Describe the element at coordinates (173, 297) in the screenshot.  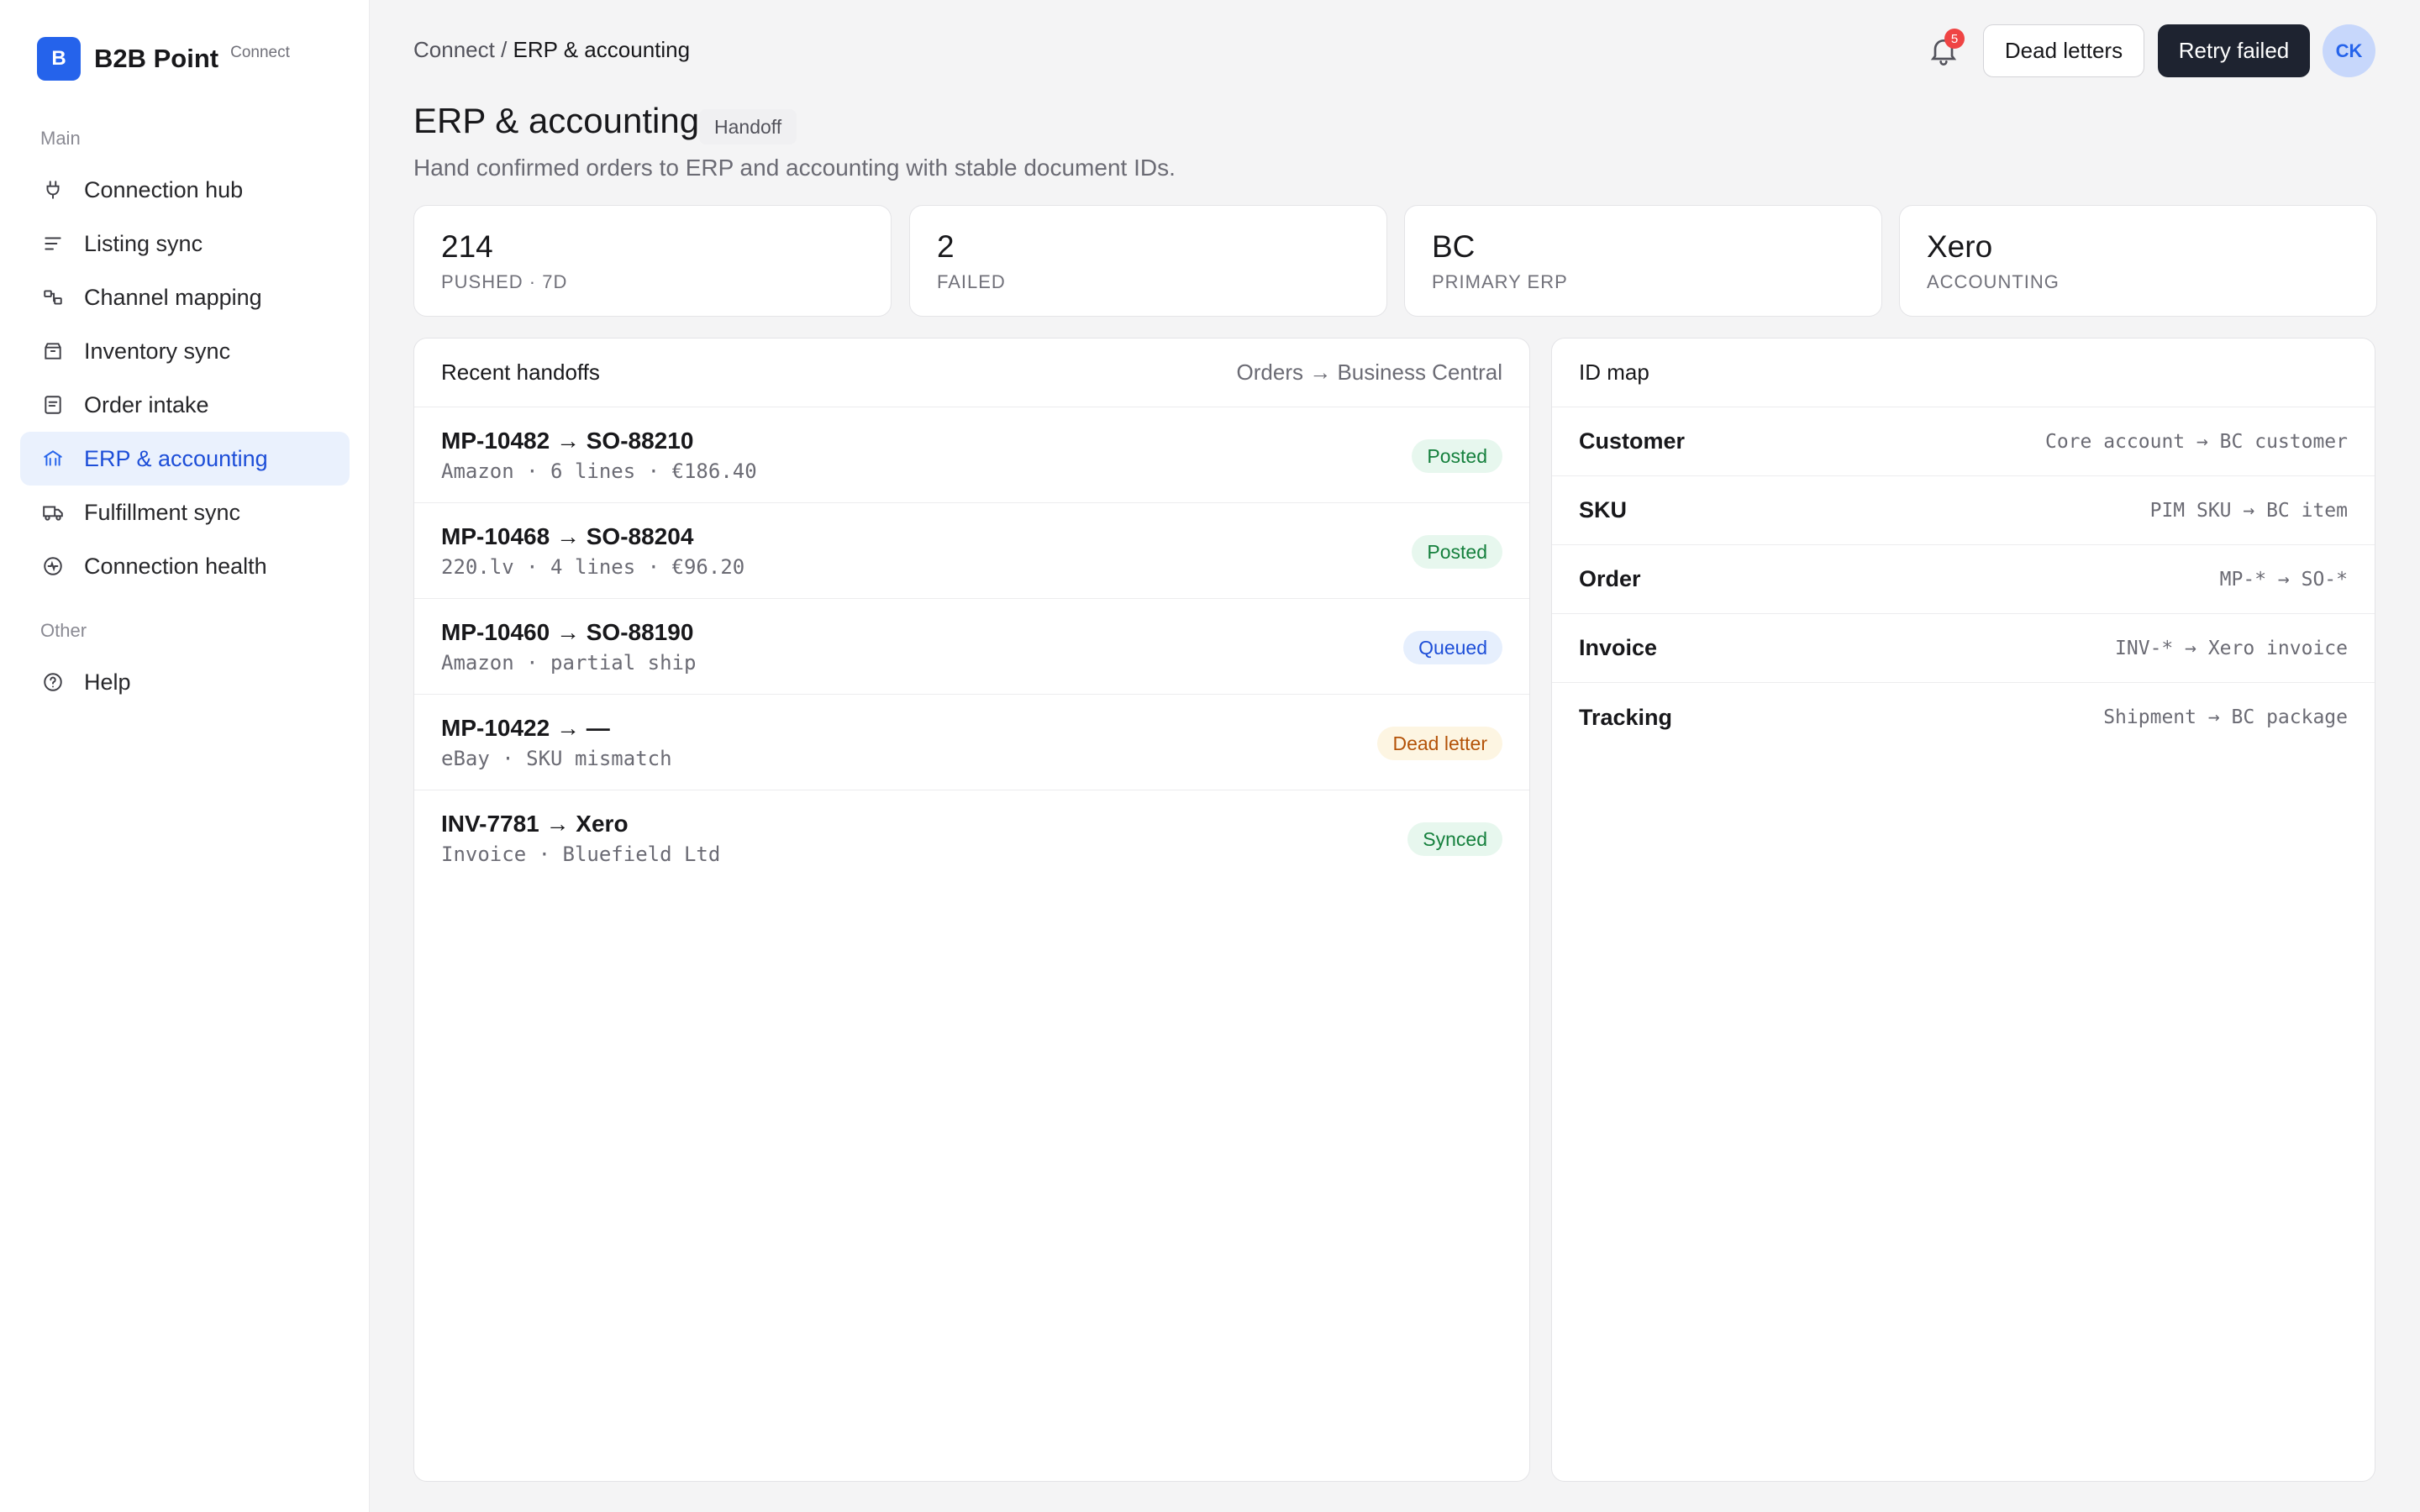
I see `sidebar-item-label: Channel mapping` at that location.